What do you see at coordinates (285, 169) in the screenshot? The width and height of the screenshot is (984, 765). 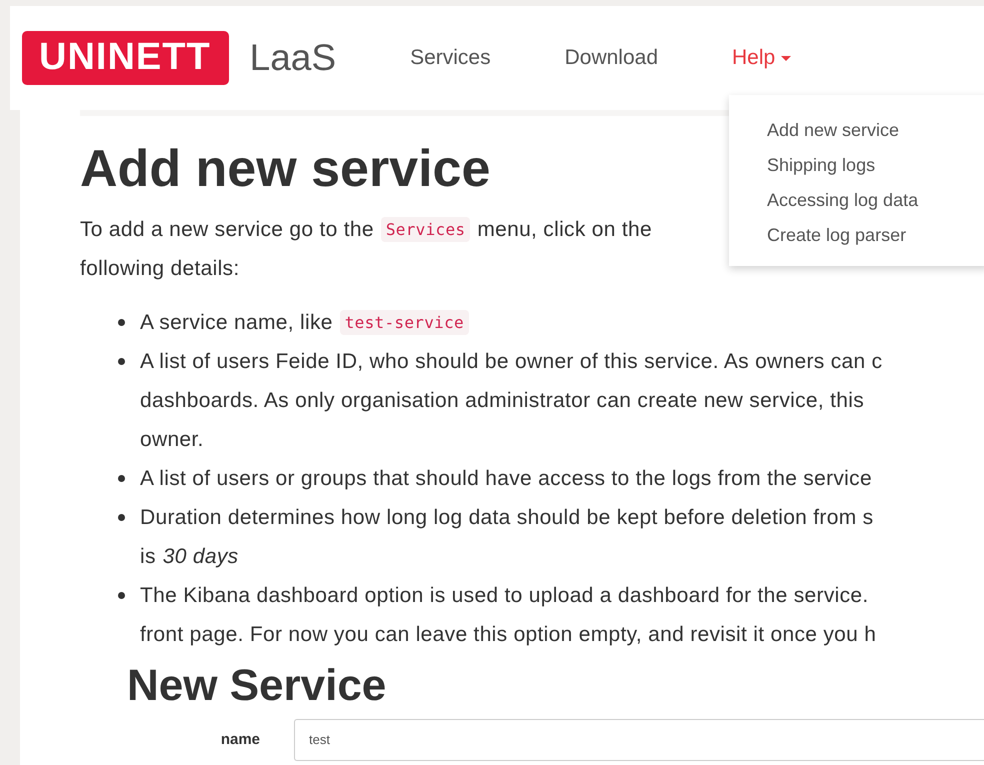 I see `page-title: Add new service` at bounding box center [285, 169].